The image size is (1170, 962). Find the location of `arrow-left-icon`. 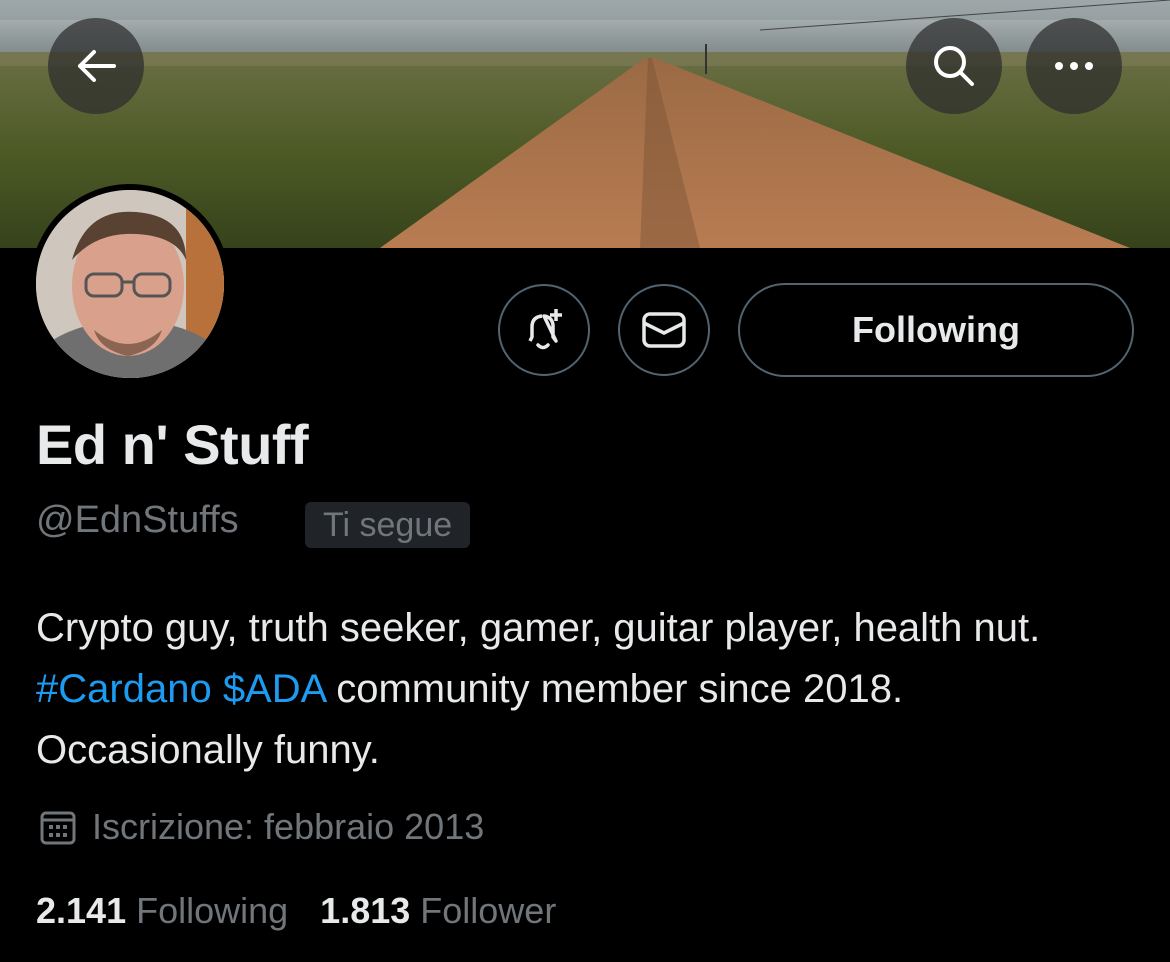

arrow-left-icon is located at coordinates (97, 66).